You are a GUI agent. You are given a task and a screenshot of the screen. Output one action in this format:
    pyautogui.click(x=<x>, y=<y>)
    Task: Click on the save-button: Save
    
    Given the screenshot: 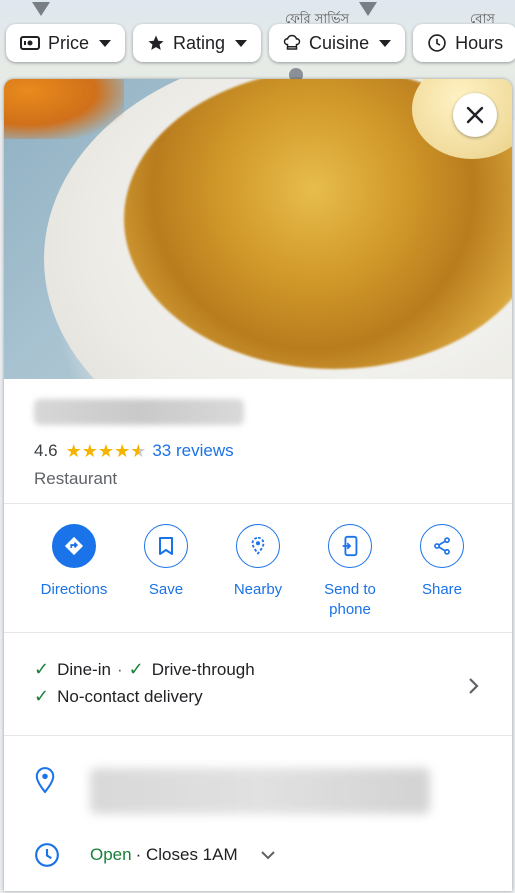 What is the action you would take?
    pyautogui.click(x=166, y=572)
    